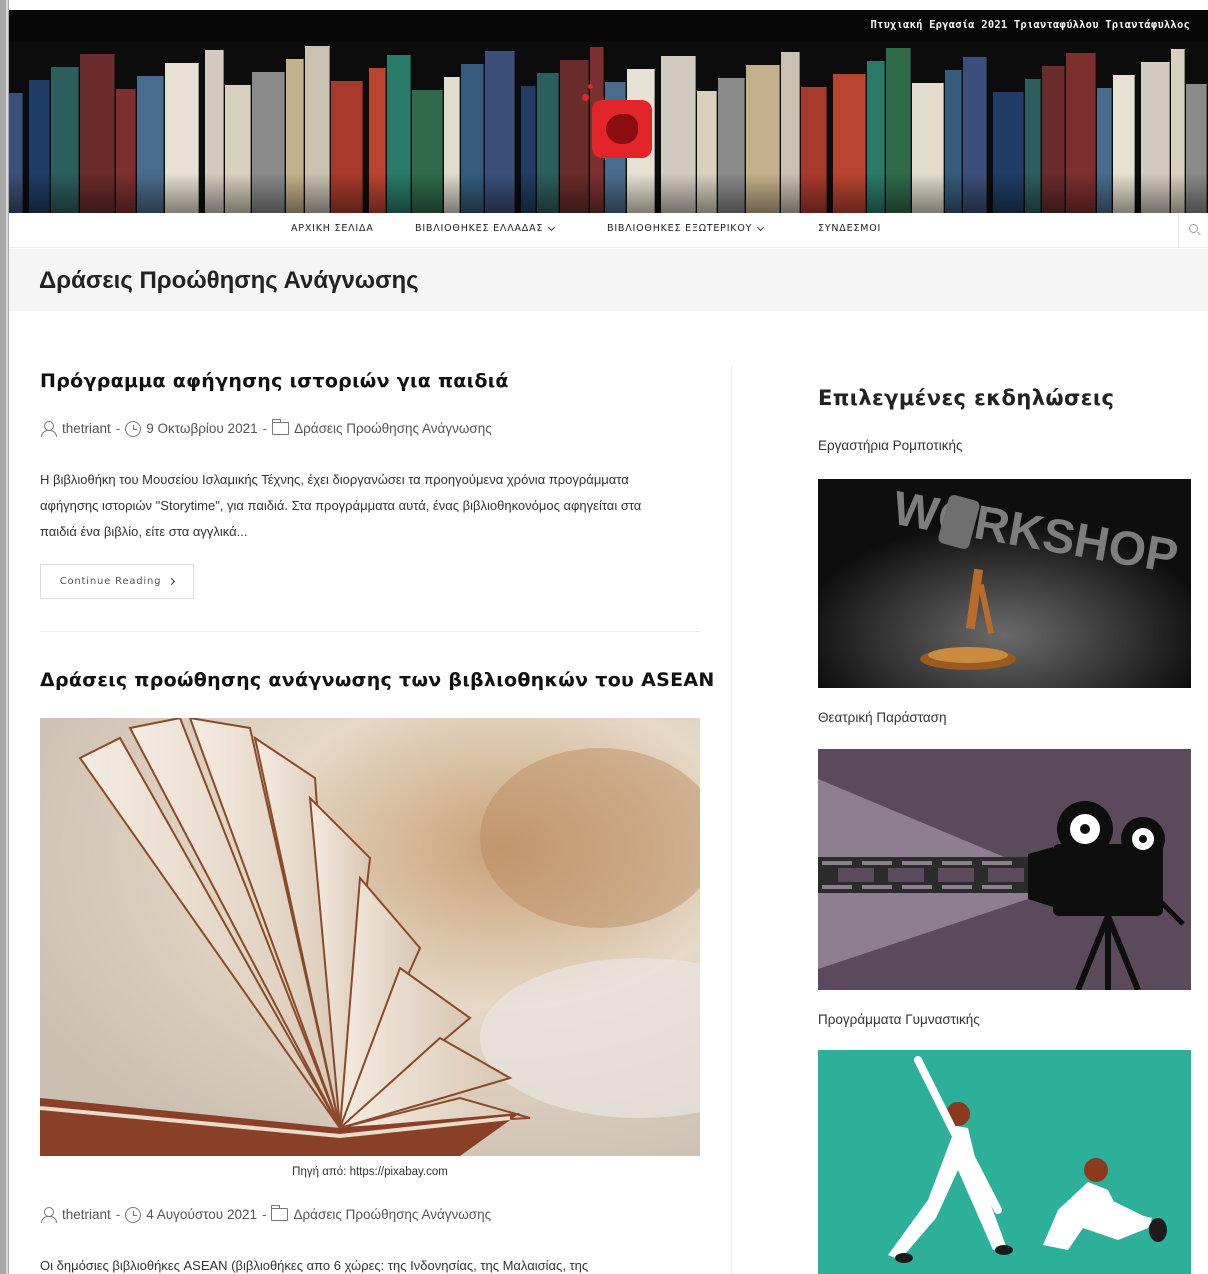 The image size is (1208, 1274). I want to click on nav-item-foreign-libraries: ΒΙΒΛΙΟΘΗΚΕΣ ΕΞΩΤΕΡΙΚΟΥ, so click(686, 228).